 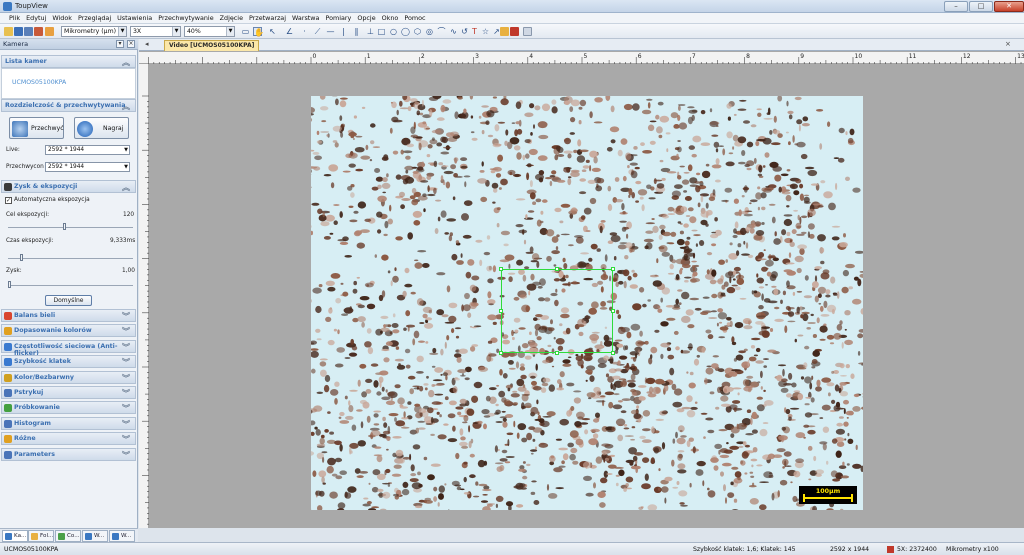 What do you see at coordinates (393, 31) in the screenshot?
I see `ellipse-icon: ○` at bounding box center [393, 31].